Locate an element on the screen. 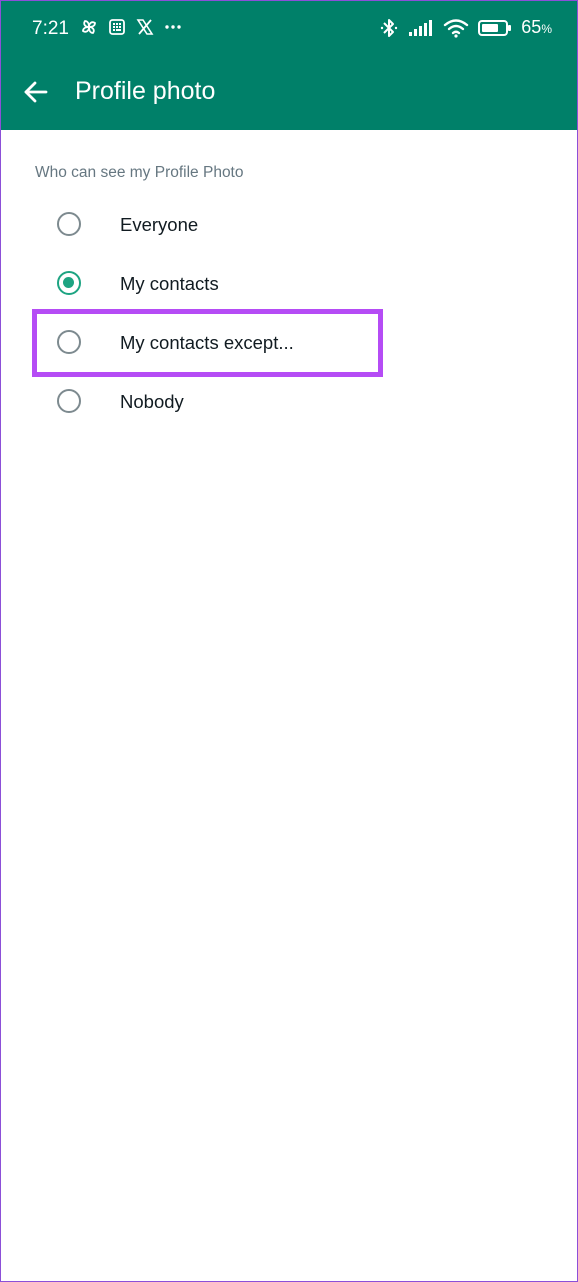  page-title: Profile photo is located at coordinates (145, 91).